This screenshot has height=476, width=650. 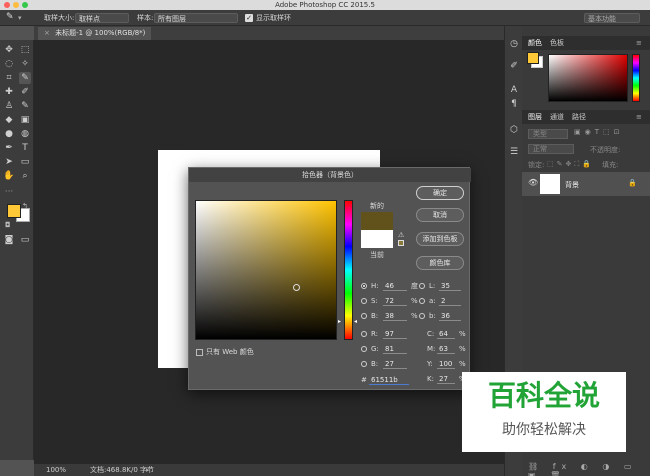 I want to click on m-field: 63, so click(x=446, y=349).